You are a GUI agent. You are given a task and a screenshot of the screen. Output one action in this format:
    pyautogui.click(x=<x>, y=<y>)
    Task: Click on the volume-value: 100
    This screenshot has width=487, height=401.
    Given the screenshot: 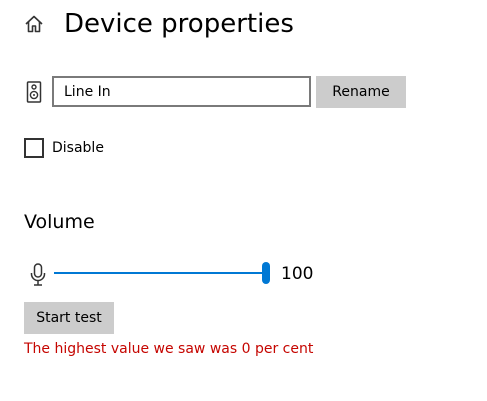 What is the action you would take?
    pyautogui.click(x=297, y=274)
    